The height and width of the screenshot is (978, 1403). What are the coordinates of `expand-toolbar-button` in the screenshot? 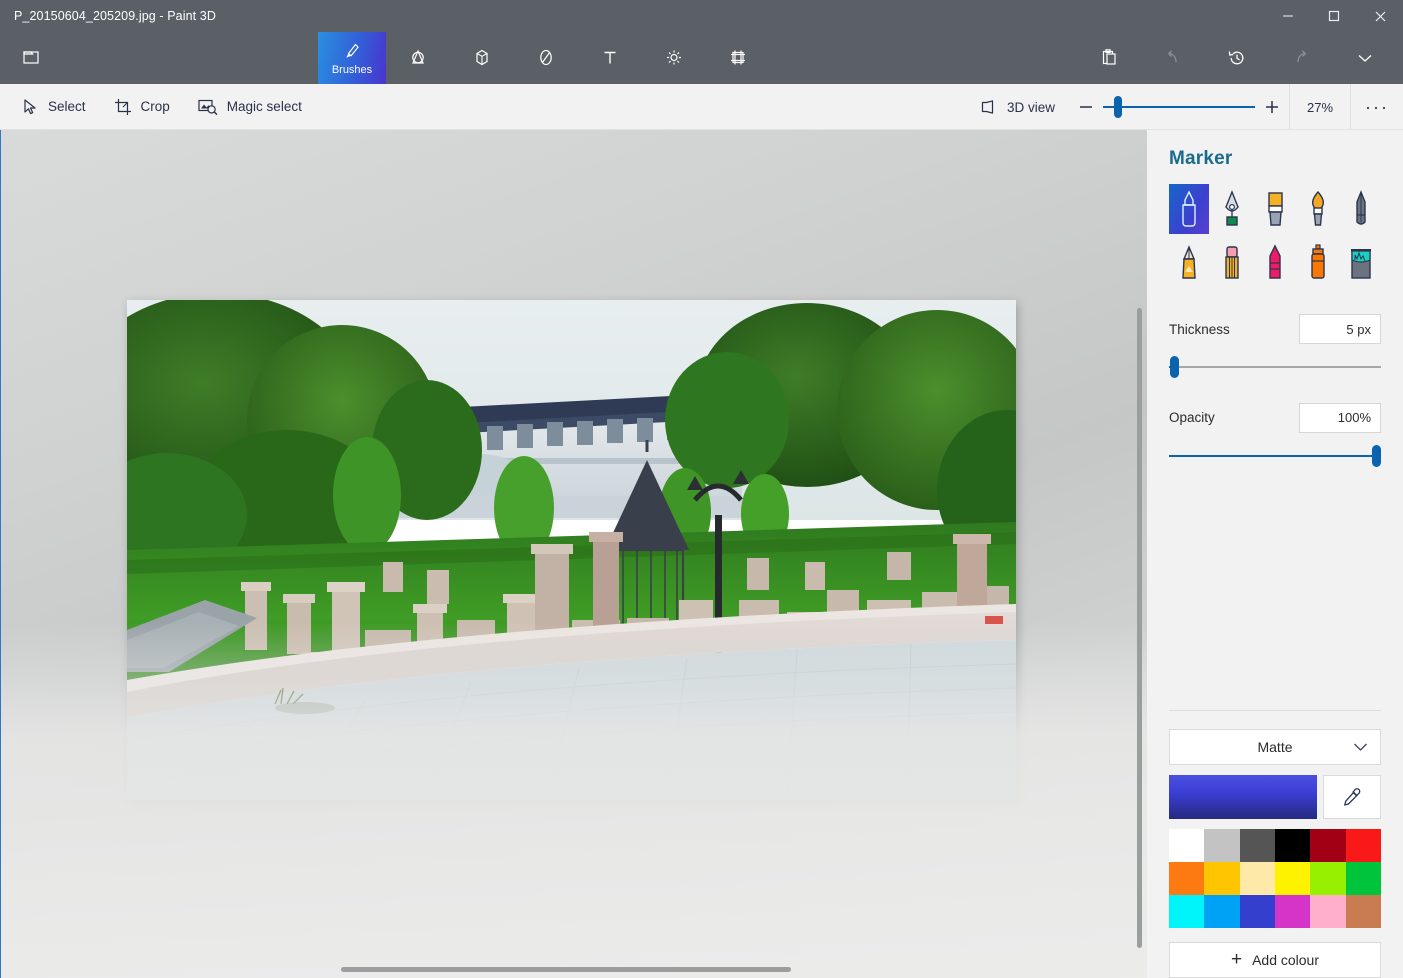 It's located at (1365, 58).